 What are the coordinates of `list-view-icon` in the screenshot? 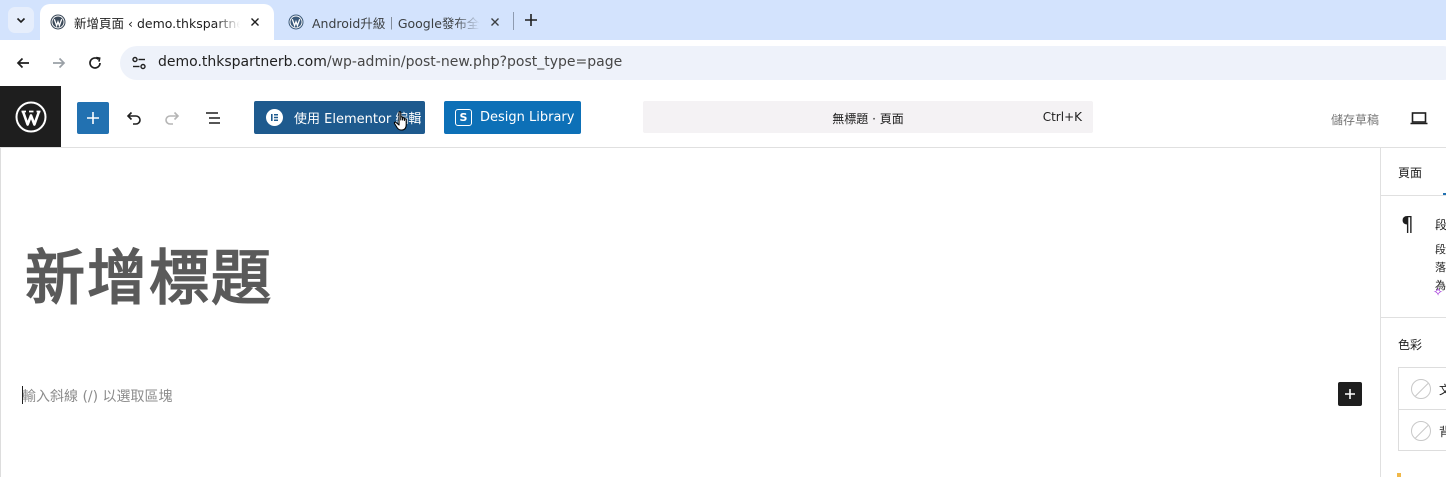 It's located at (213, 118).